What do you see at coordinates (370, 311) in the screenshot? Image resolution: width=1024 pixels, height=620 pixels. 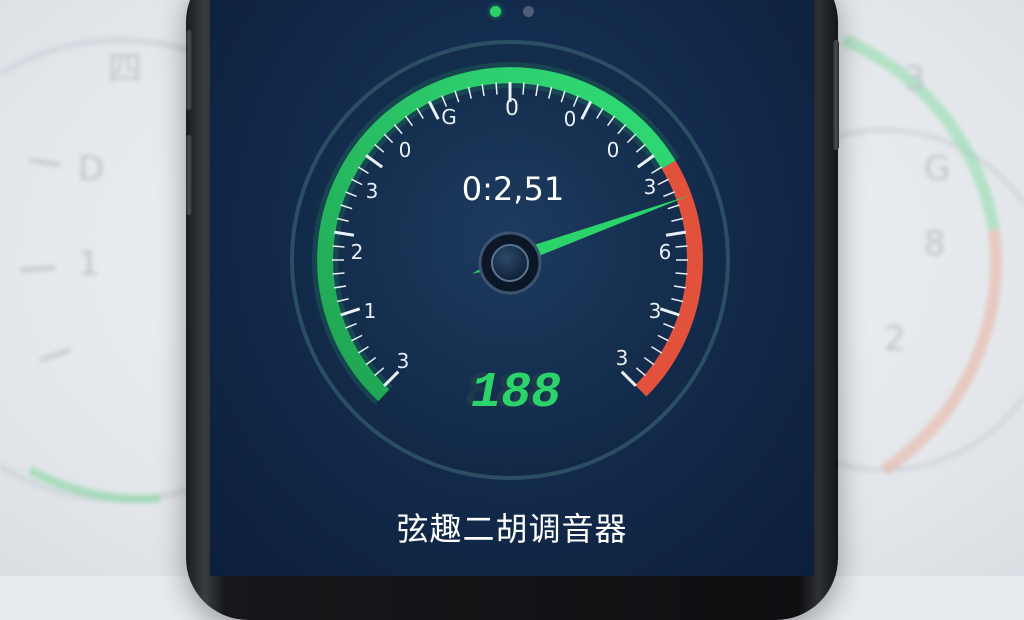 I see `scale-label-left-2: 1` at bounding box center [370, 311].